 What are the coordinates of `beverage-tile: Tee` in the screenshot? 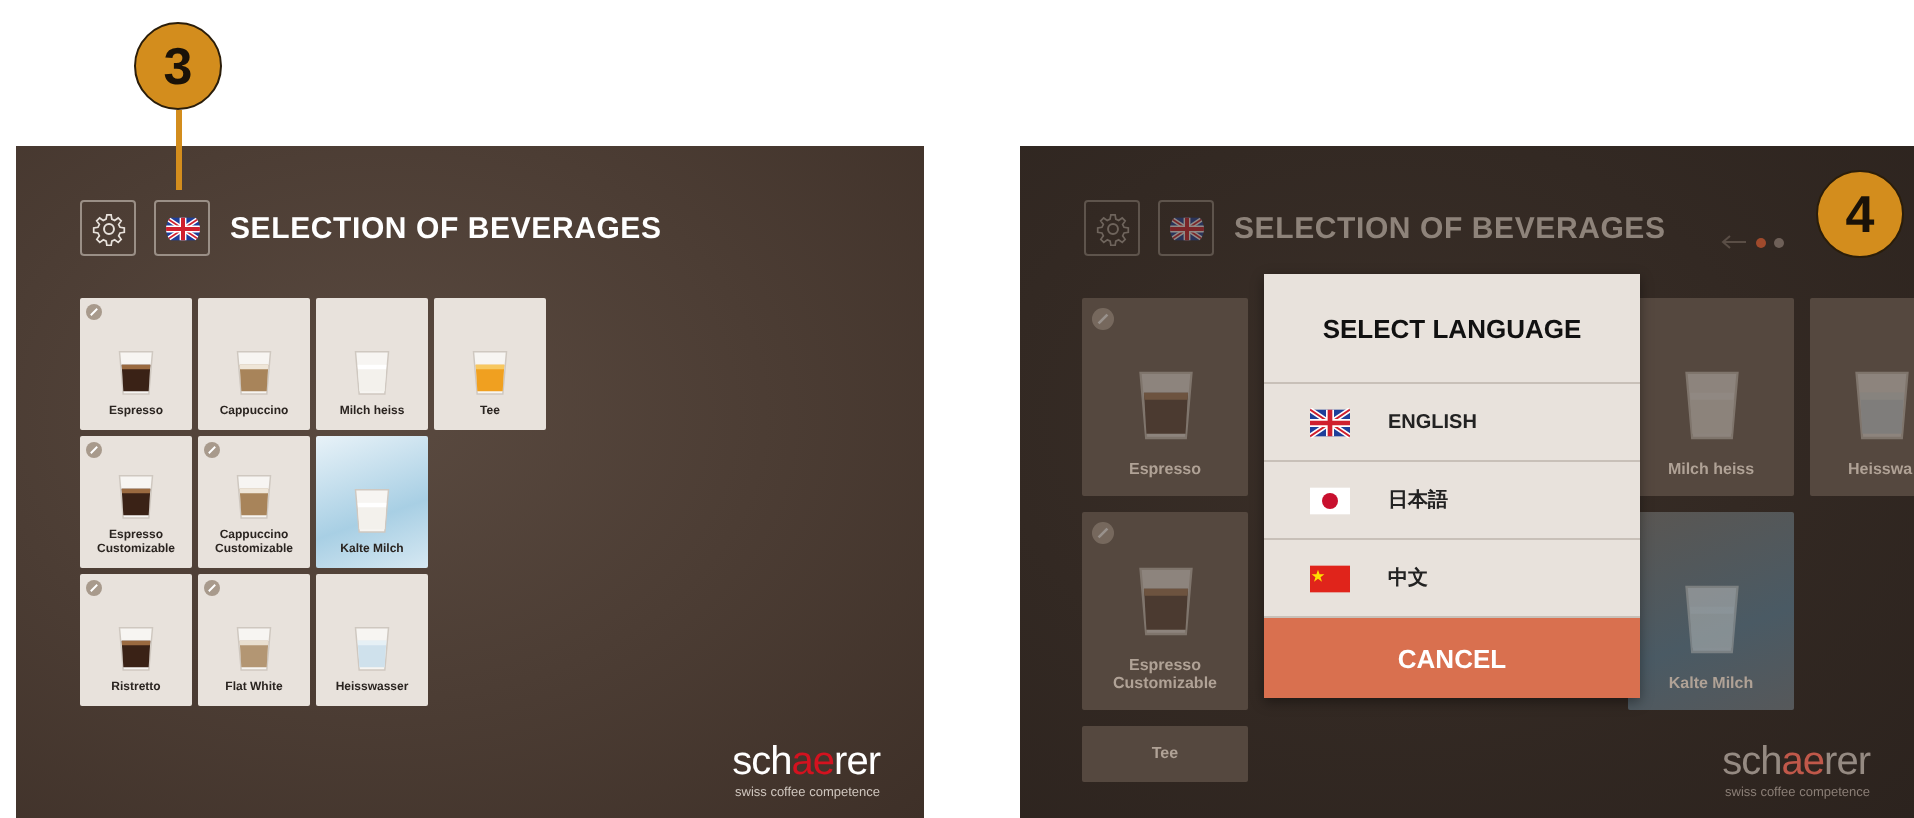 It's located at (1165, 754).